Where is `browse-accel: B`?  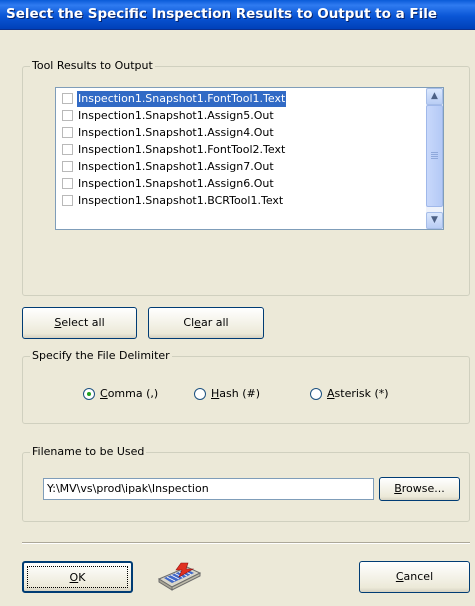
browse-accel: B is located at coordinates (398, 488).